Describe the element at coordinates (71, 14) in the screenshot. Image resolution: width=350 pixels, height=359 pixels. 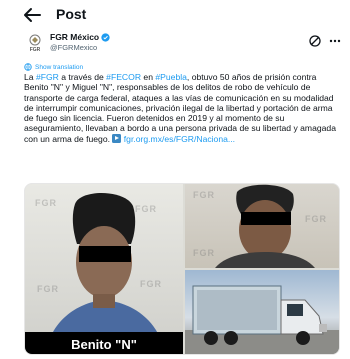
I see `page-title: Post` at that location.